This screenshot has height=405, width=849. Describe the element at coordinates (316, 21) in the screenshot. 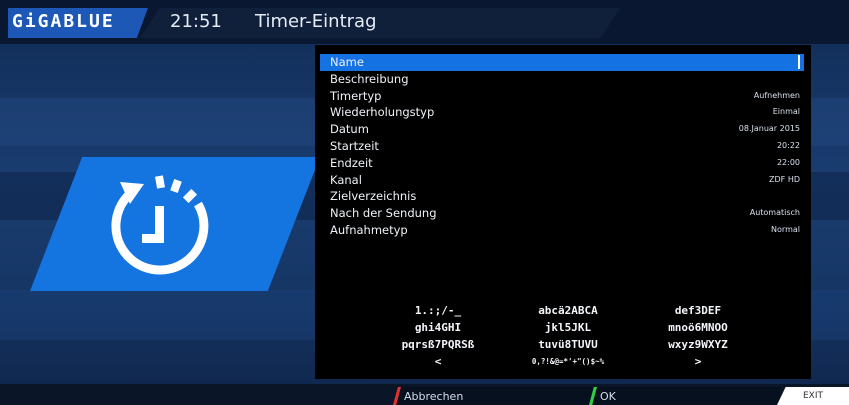

I see `page-title: Timer-Eintrag` at that location.